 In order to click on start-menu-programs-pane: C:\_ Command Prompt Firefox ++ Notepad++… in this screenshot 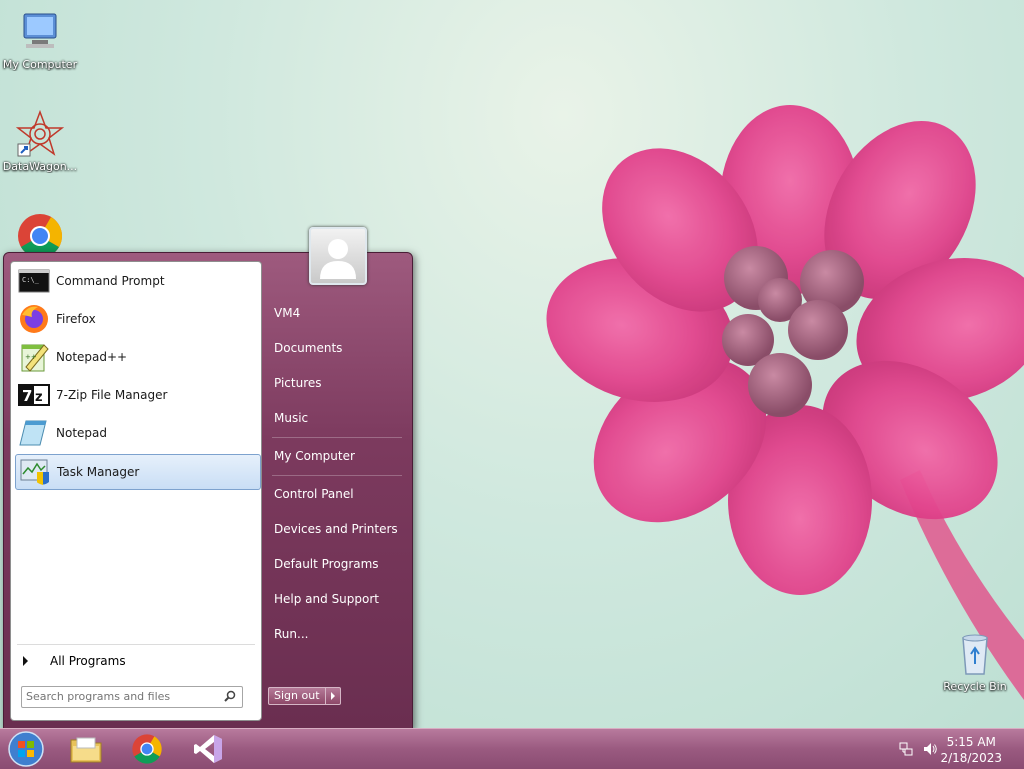, I will do `click(136, 491)`.